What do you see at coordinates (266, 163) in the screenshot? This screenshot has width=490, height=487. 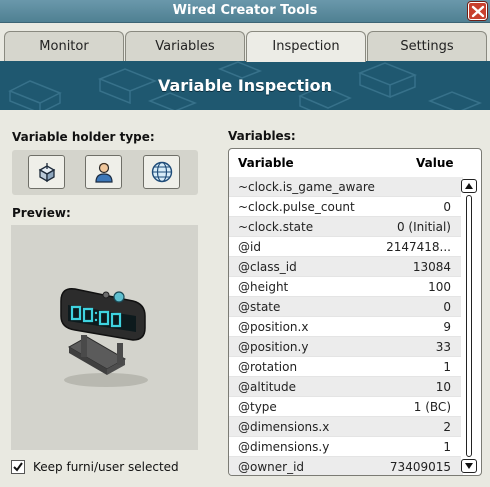 I see `column-header-variable: Variable` at bounding box center [266, 163].